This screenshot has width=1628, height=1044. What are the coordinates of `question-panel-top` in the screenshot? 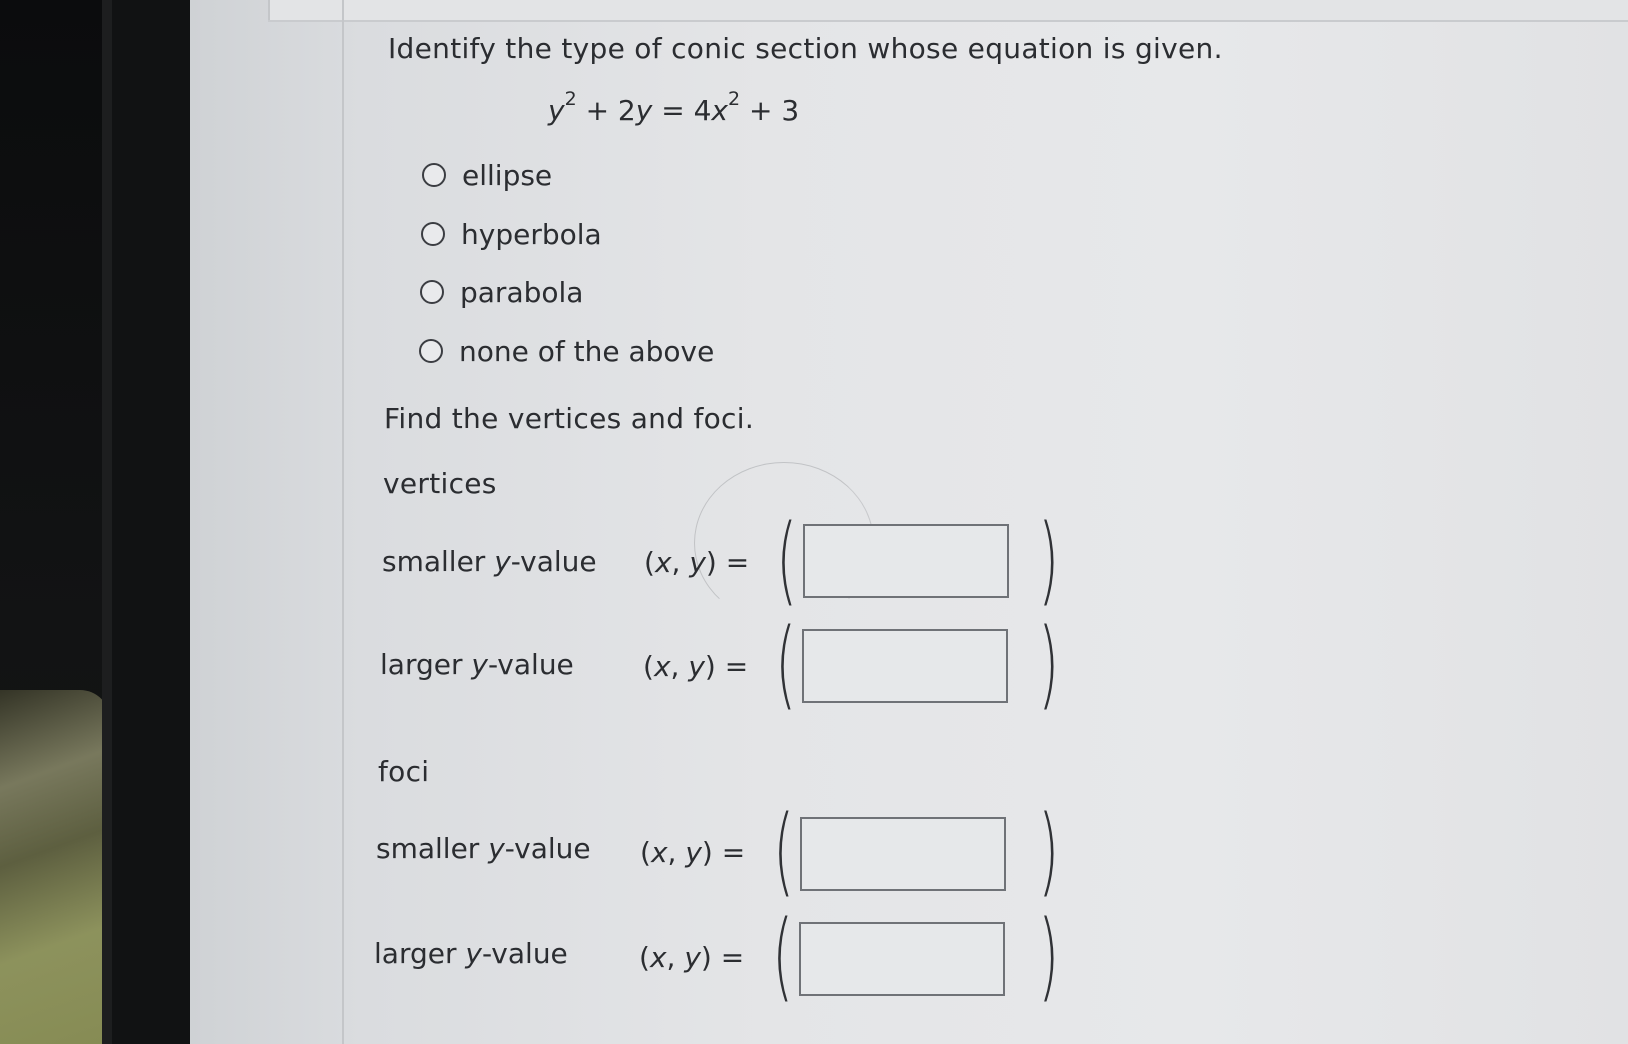 It's located at (948, 10).